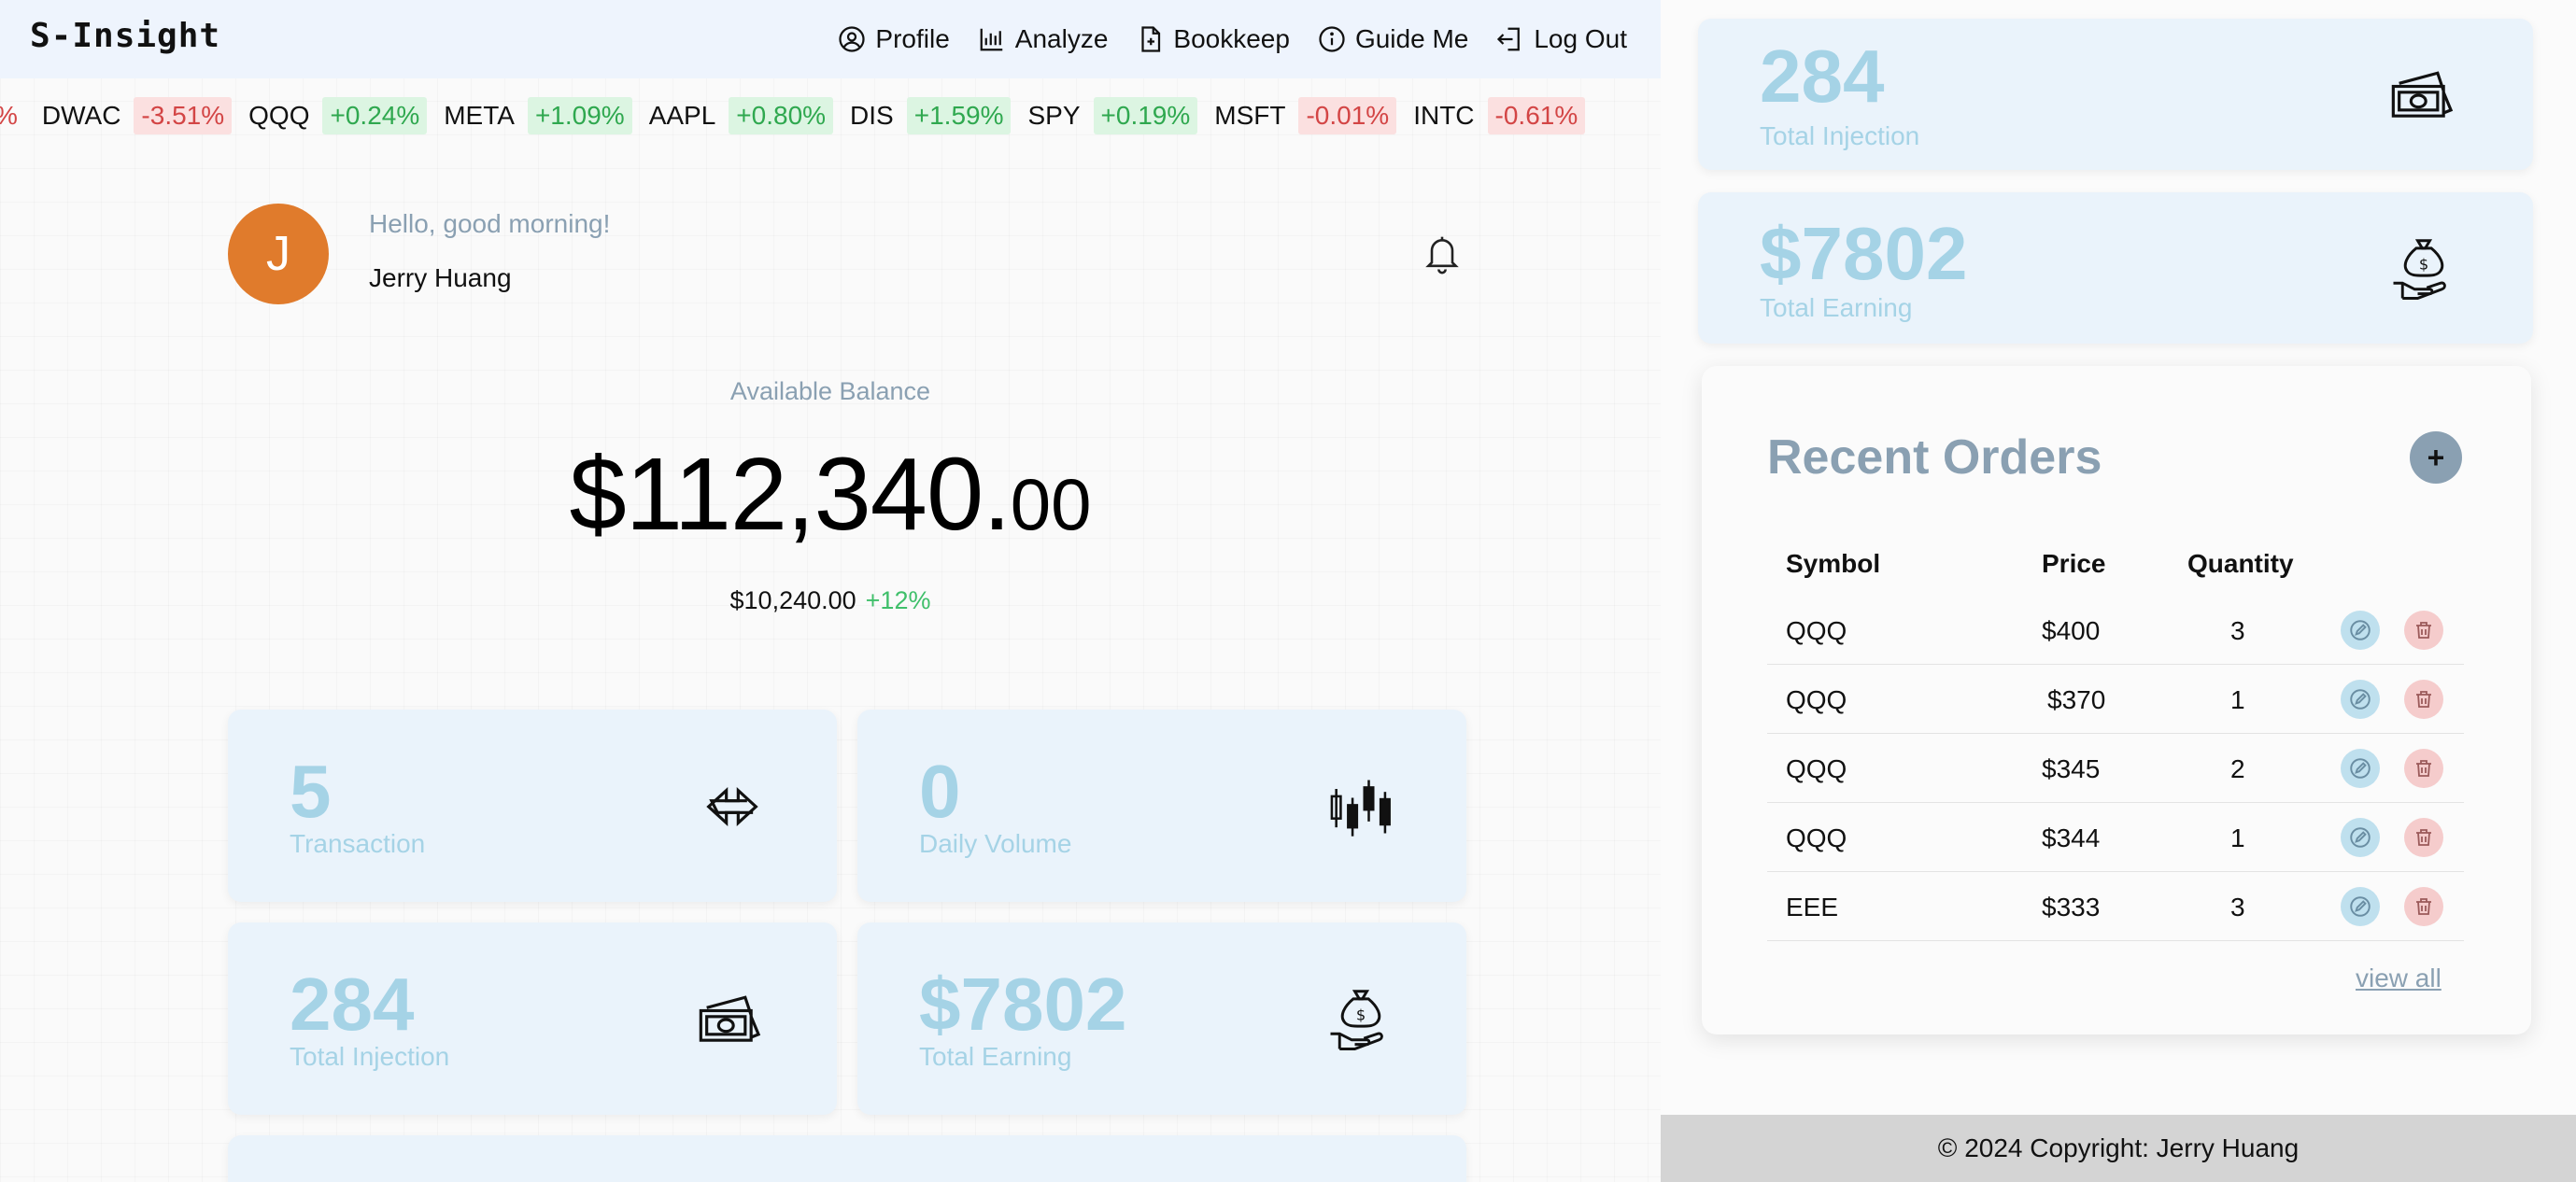 The image size is (2576, 1182). I want to click on ticker-item: SPY +0.19%, so click(1112, 115).